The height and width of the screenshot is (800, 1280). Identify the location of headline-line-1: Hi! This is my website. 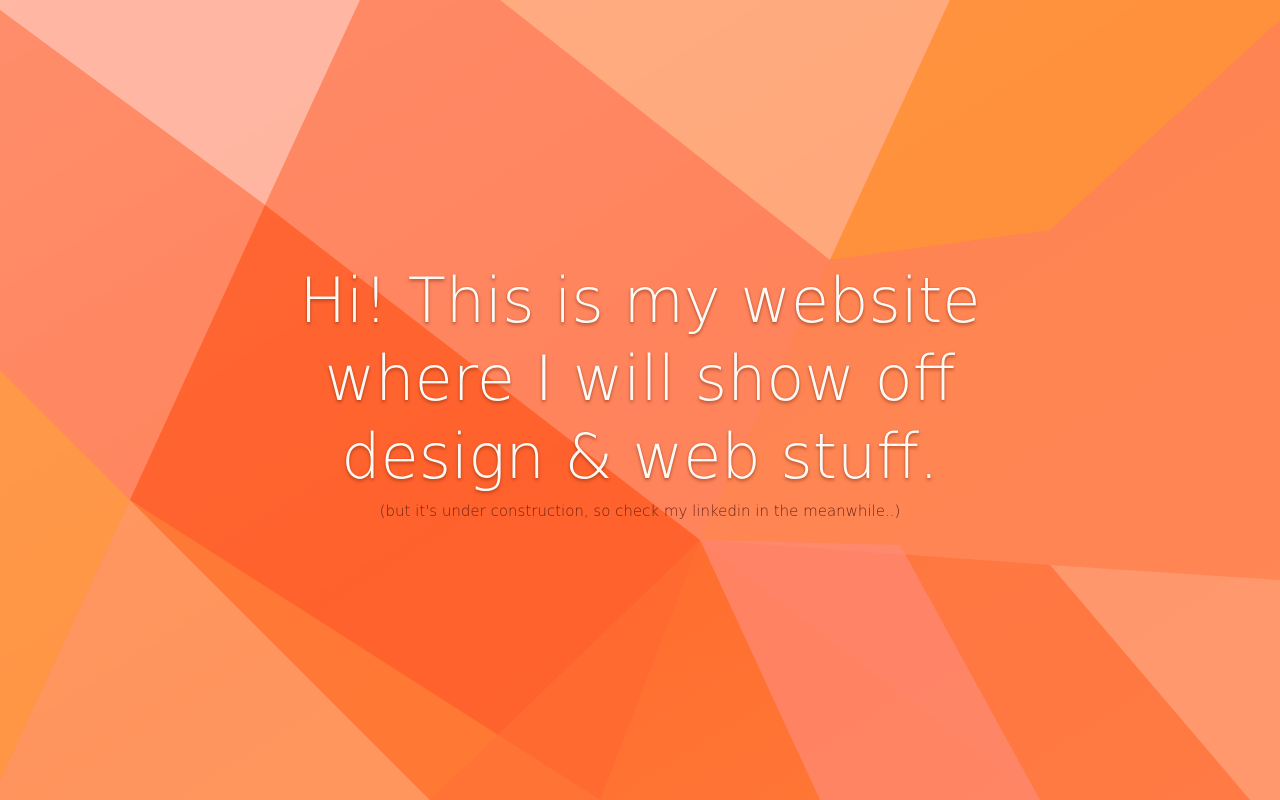
(640, 300).